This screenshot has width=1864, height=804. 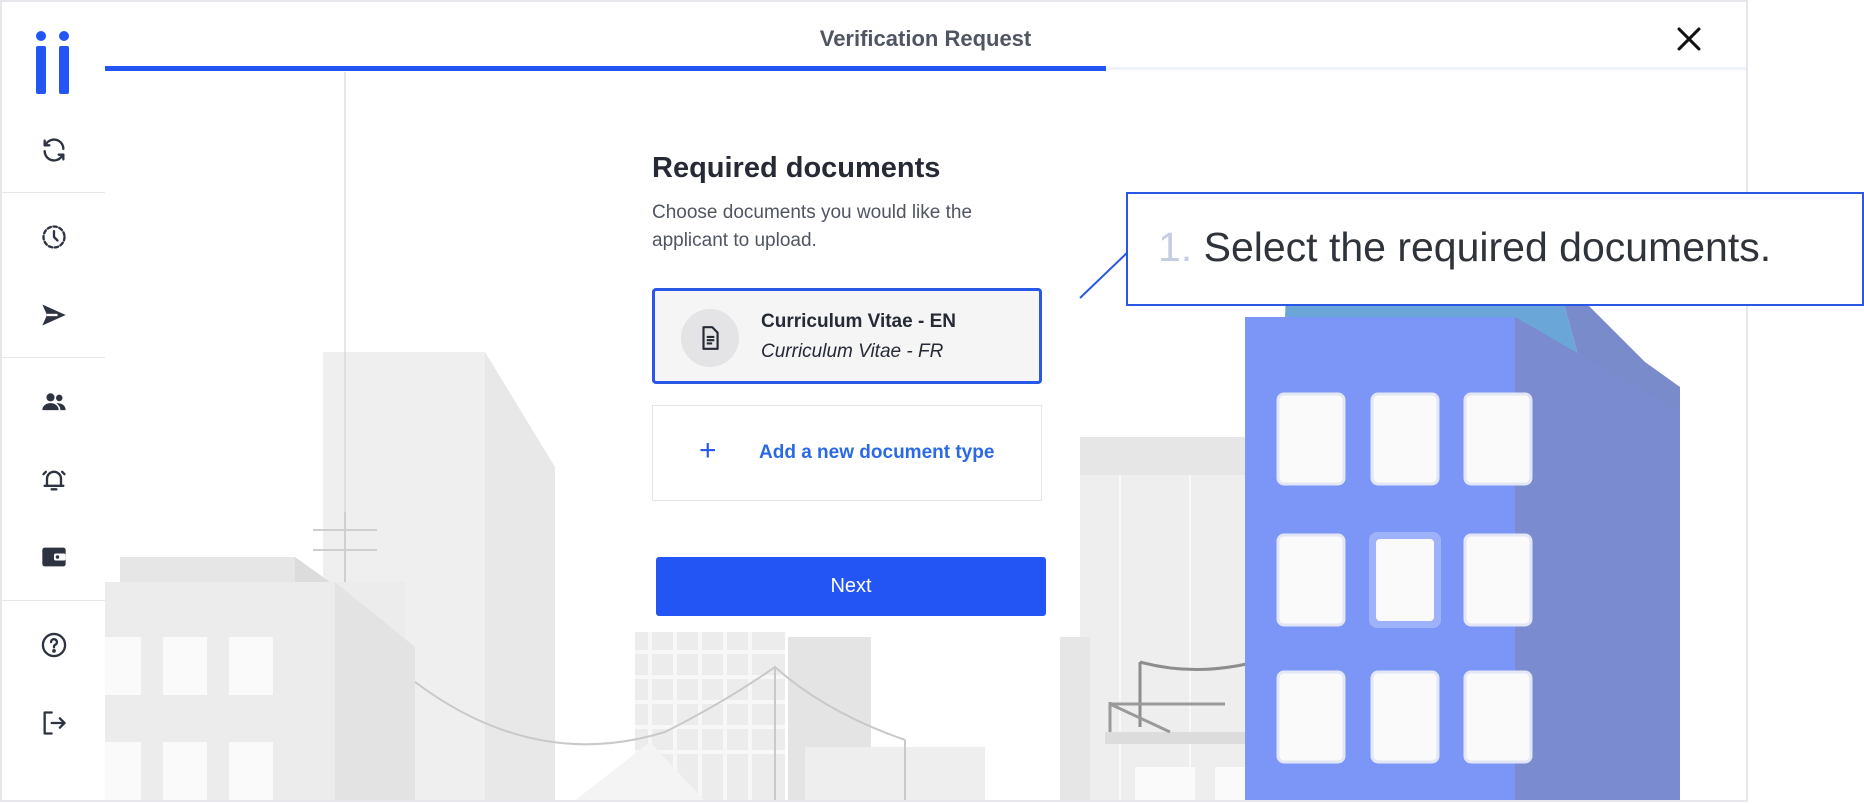 I want to click on document-icon, so click(x=710, y=338).